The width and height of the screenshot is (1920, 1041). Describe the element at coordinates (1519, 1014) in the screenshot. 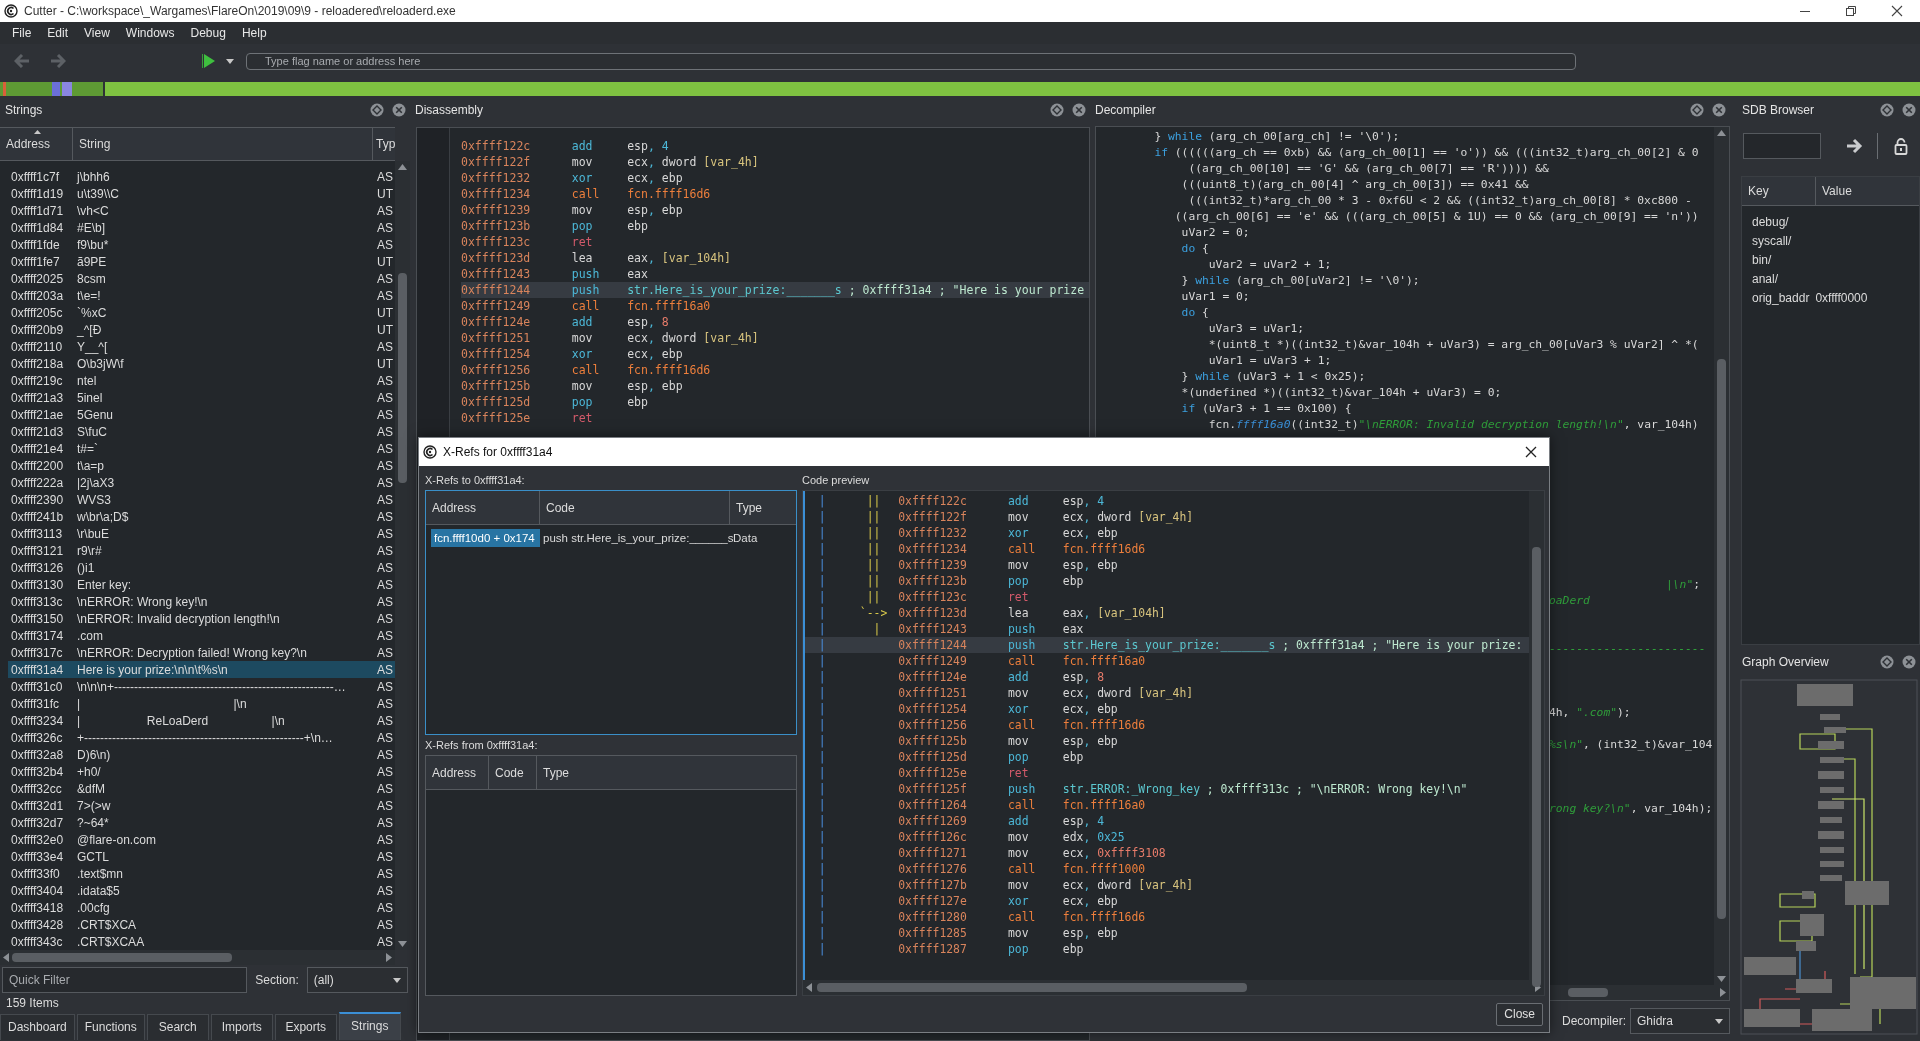

I see `close-button: Close` at that location.